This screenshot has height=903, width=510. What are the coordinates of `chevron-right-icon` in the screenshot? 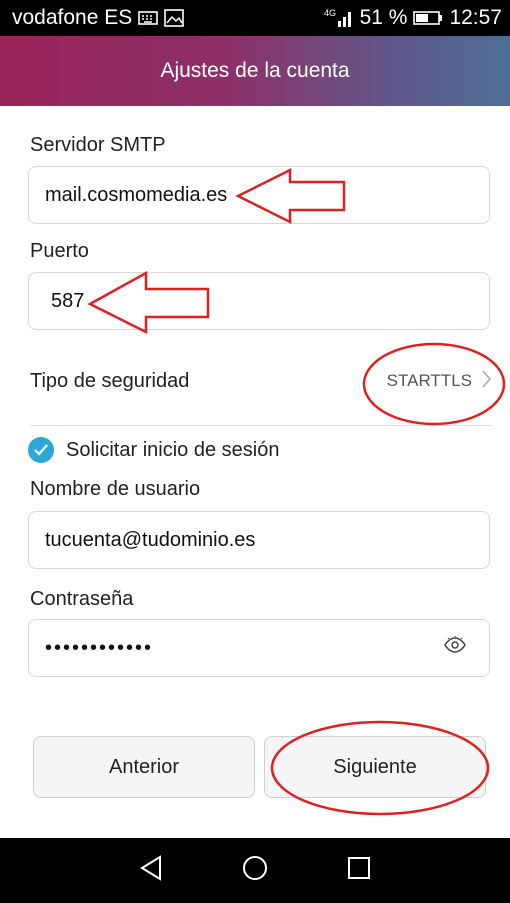 It's located at (487, 381).